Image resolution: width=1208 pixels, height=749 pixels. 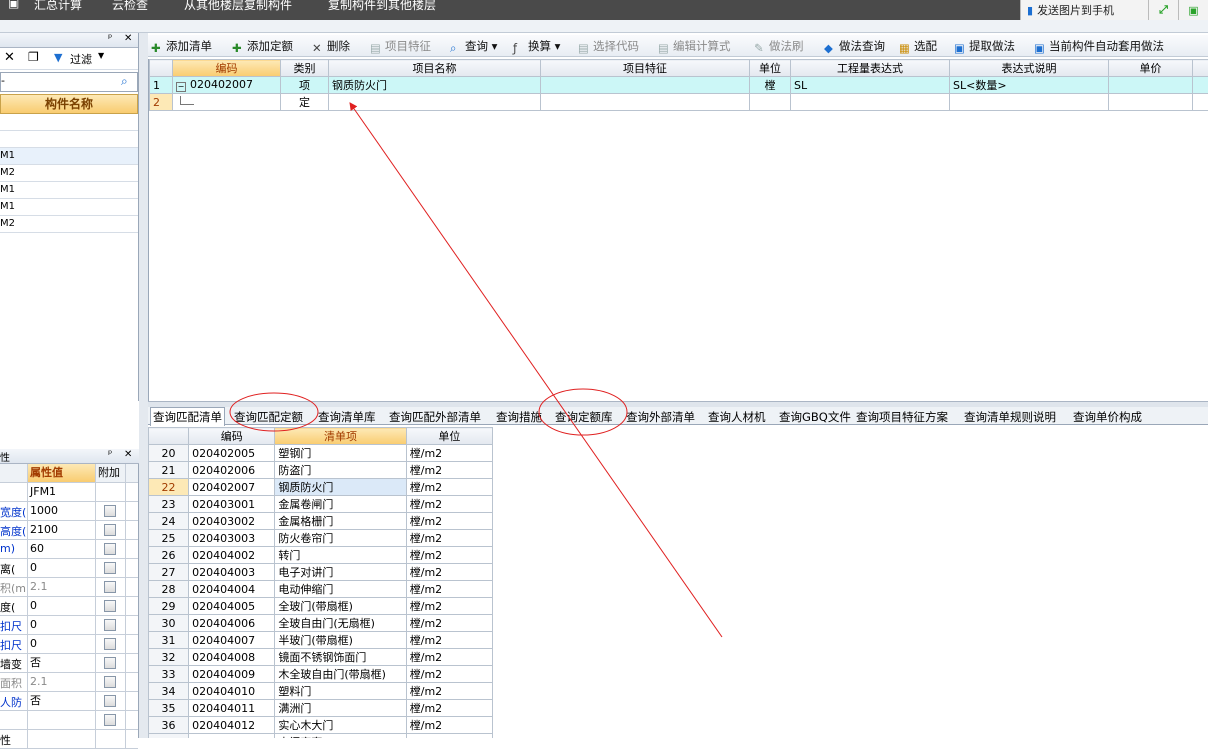 What do you see at coordinates (69, 568) in the screenshot?
I see `property-row: 离(0` at bounding box center [69, 568].